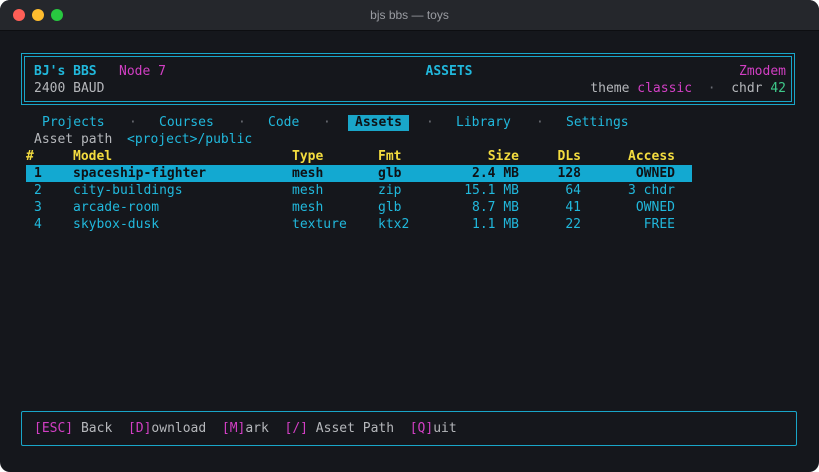 The height and width of the screenshot is (472, 819). Describe the element at coordinates (128, 190) in the screenshot. I see `model-name: city-buildings` at that location.